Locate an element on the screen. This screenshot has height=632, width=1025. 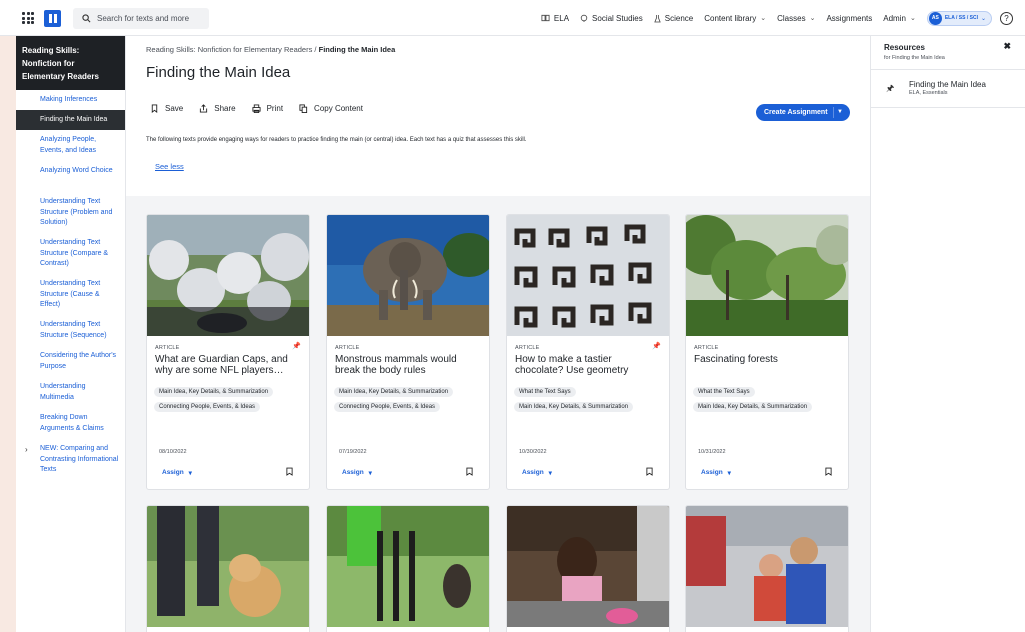
forest-image is located at coordinates (767, 275).